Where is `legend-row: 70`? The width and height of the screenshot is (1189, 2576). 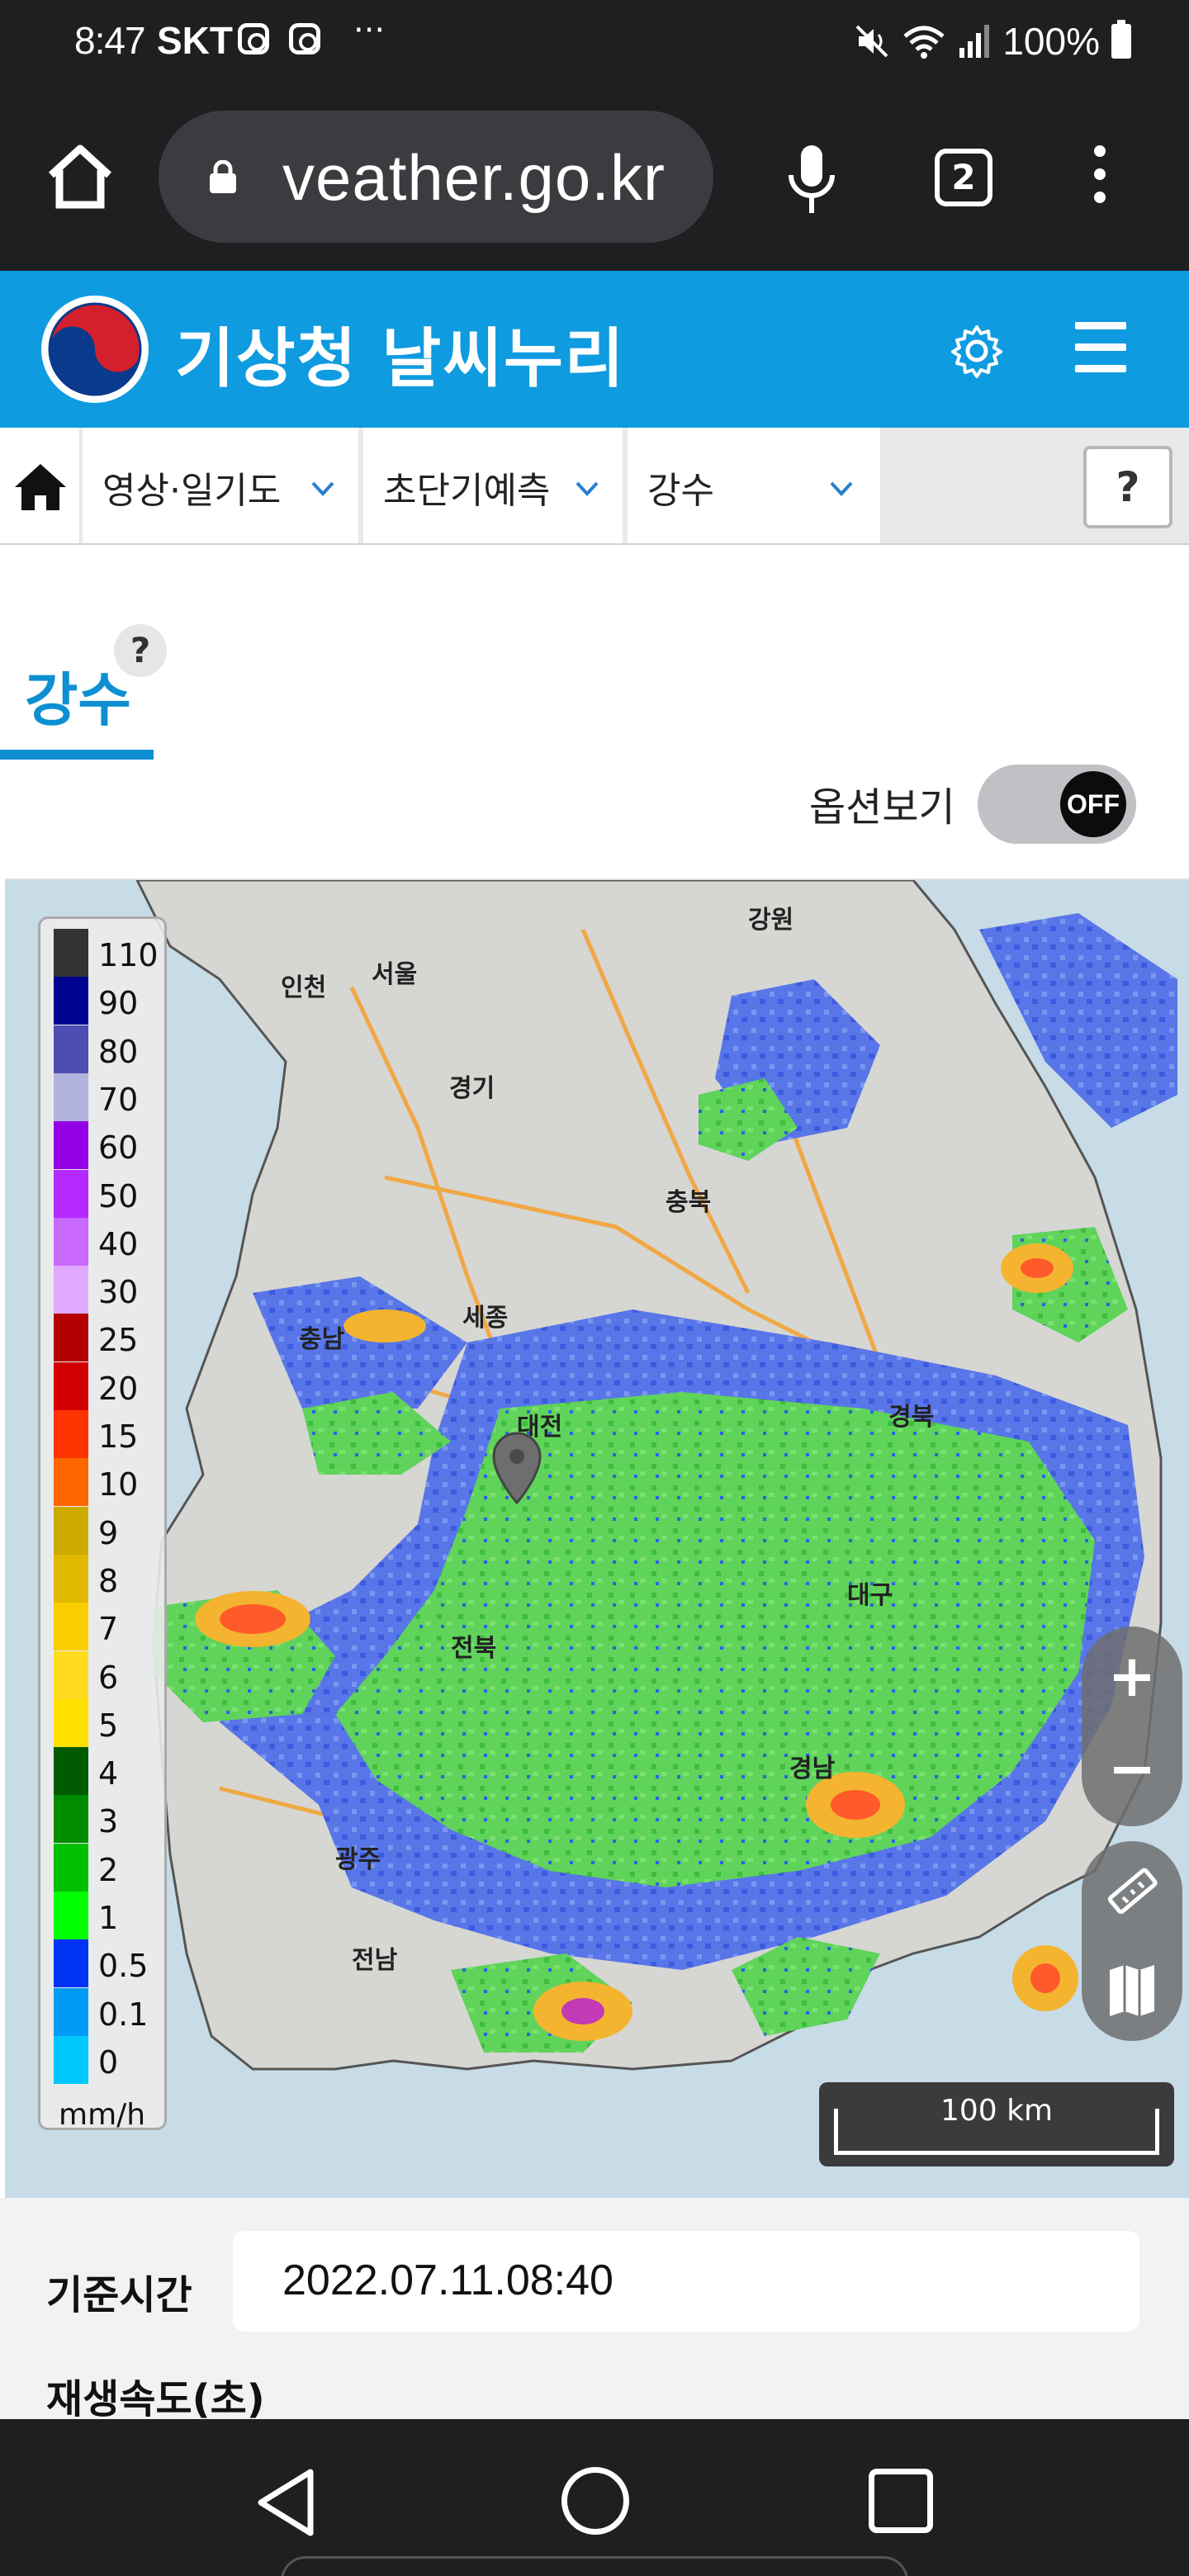
legend-row: 70 is located at coordinates (111, 1097).